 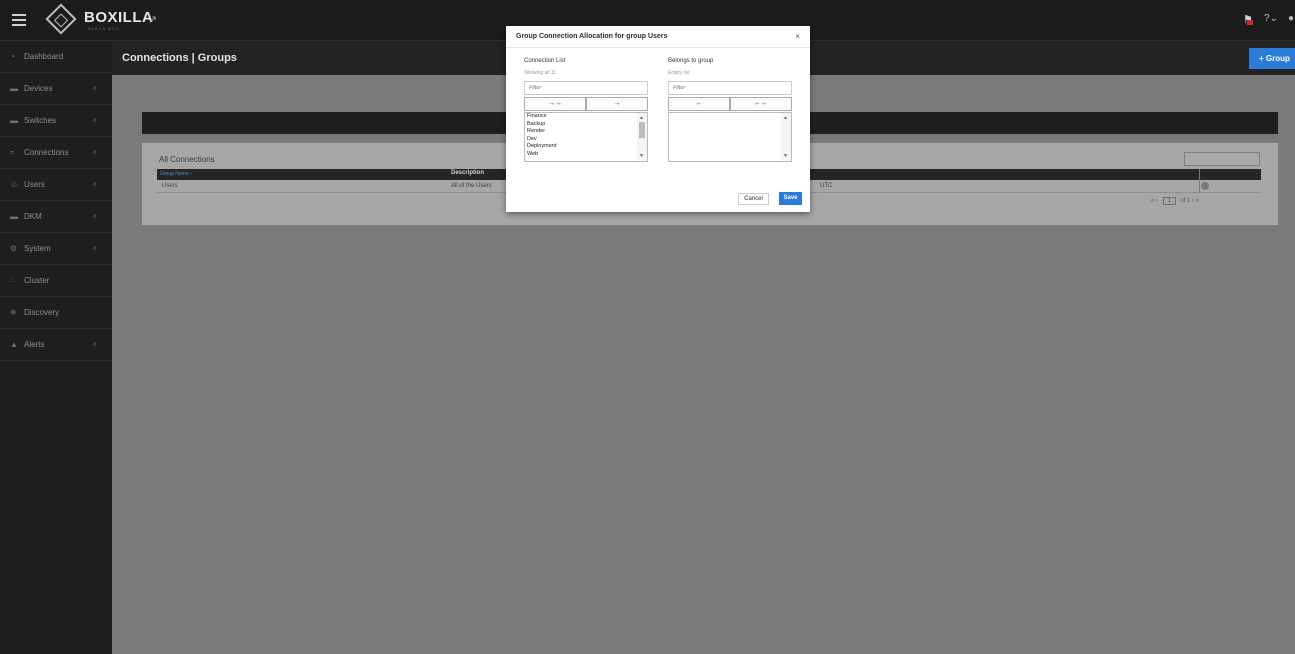 I want to click on connection-list-count: Showing all 11, so click(x=540, y=73).